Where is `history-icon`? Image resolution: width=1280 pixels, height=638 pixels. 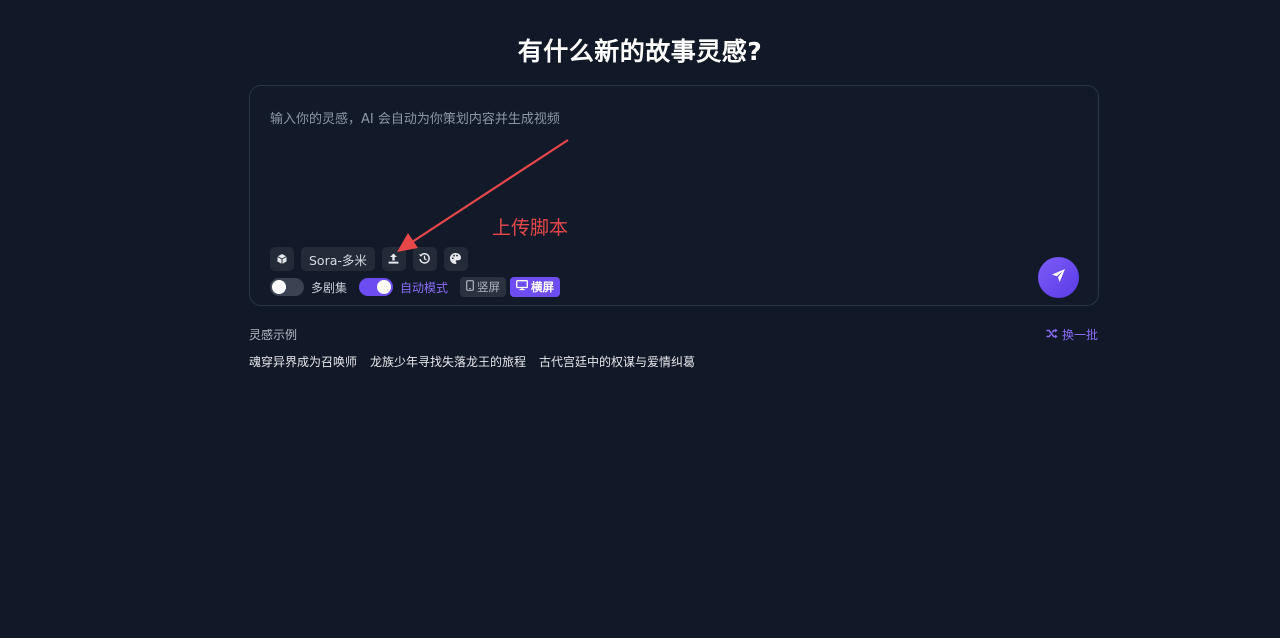 history-icon is located at coordinates (424, 259).